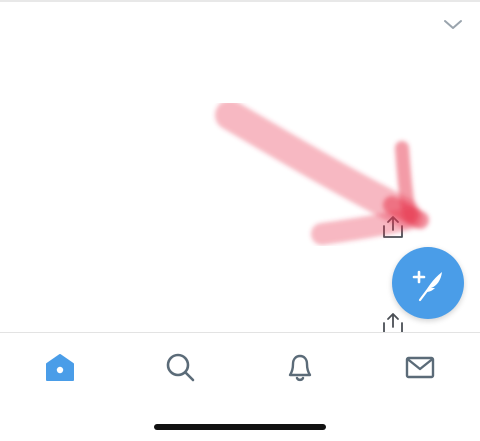 This screenshot has height=441, width=480. I want to click on tab-messages, so click(420, 367).